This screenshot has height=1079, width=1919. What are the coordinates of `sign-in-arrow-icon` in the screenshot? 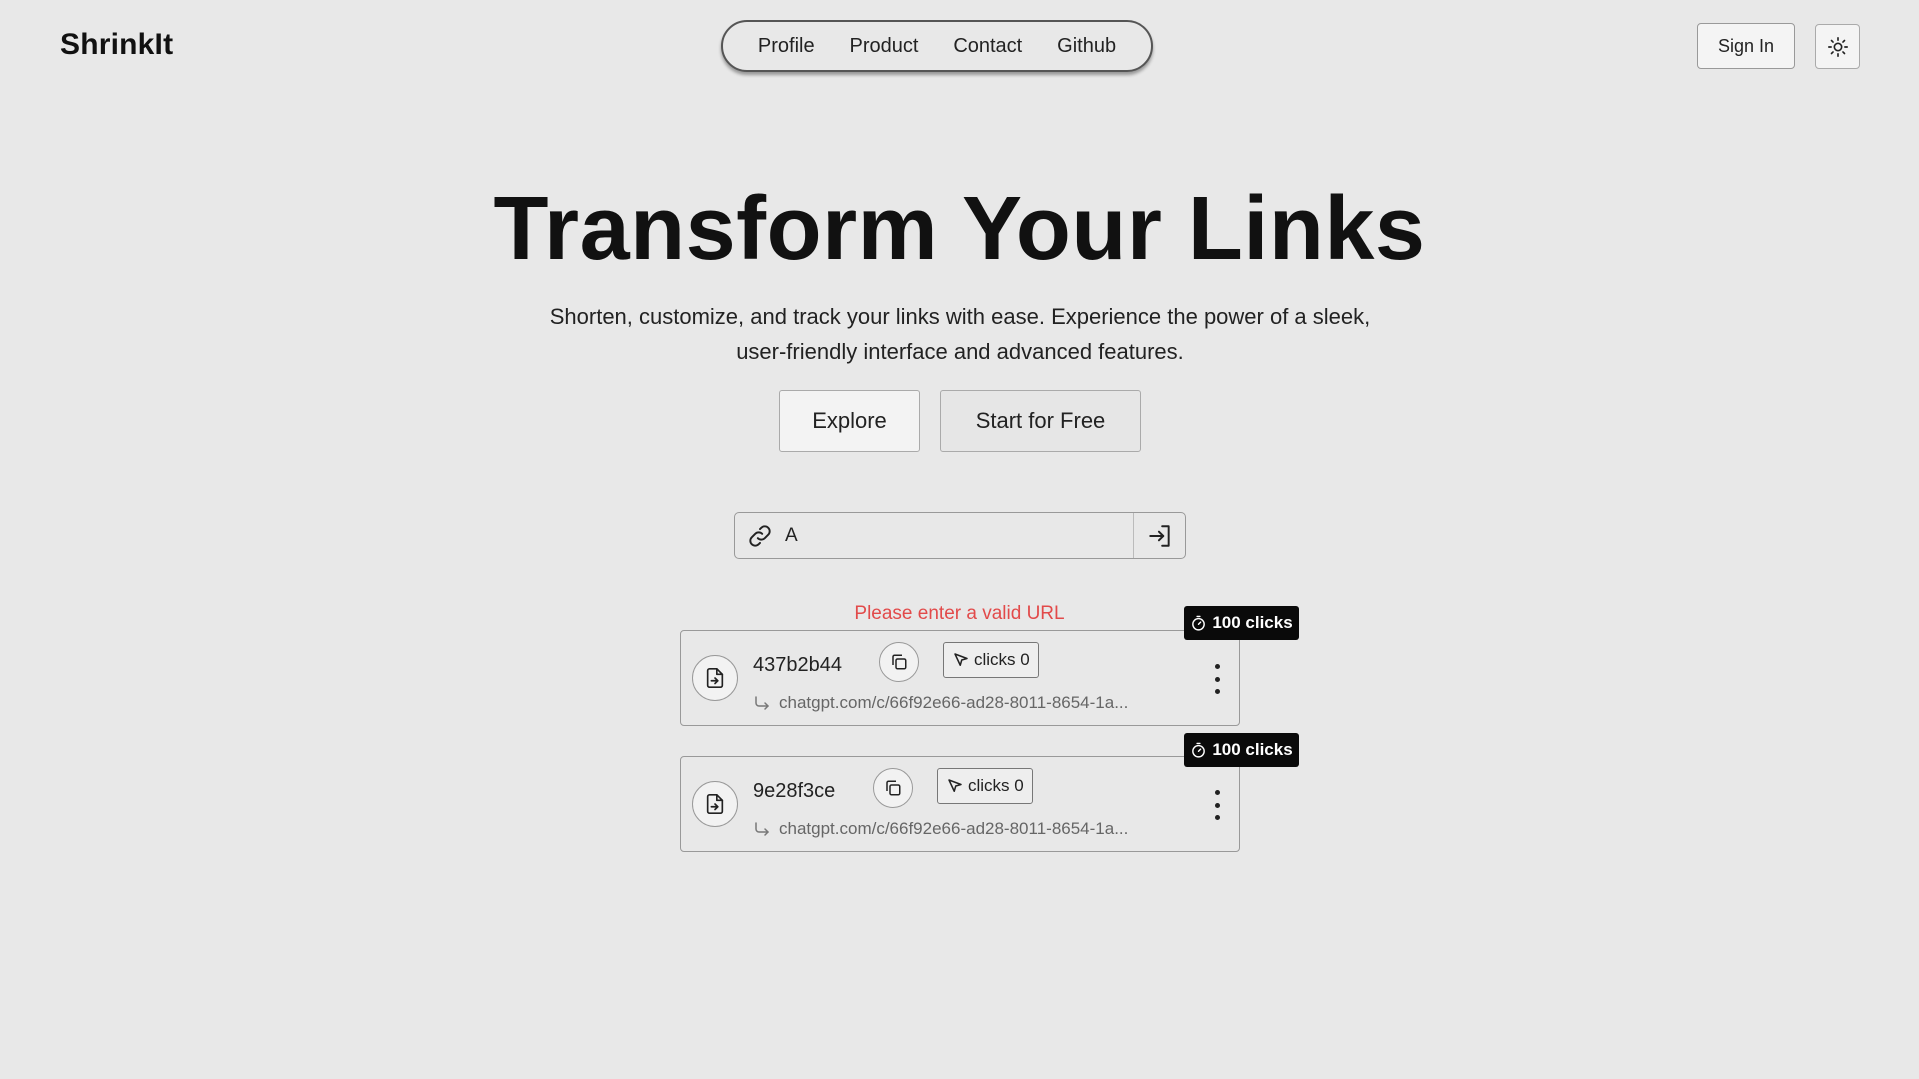 It's located at (1159, 535).